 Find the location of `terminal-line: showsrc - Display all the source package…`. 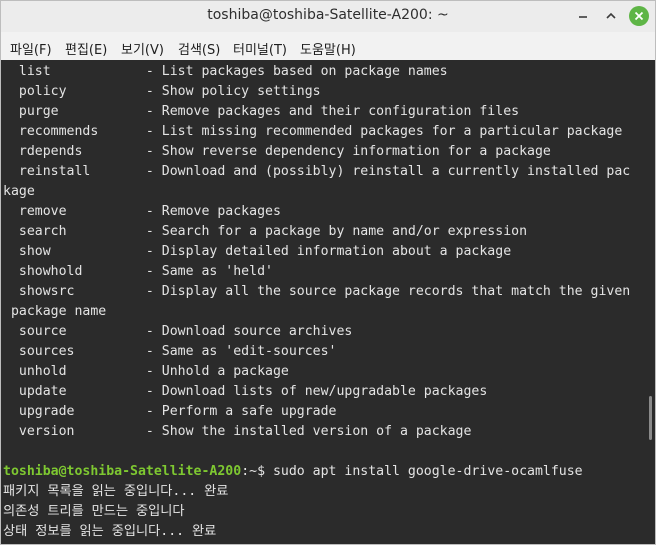

terminal-line: showsrc - Display all the source package… is located at coordinates (317, 291).